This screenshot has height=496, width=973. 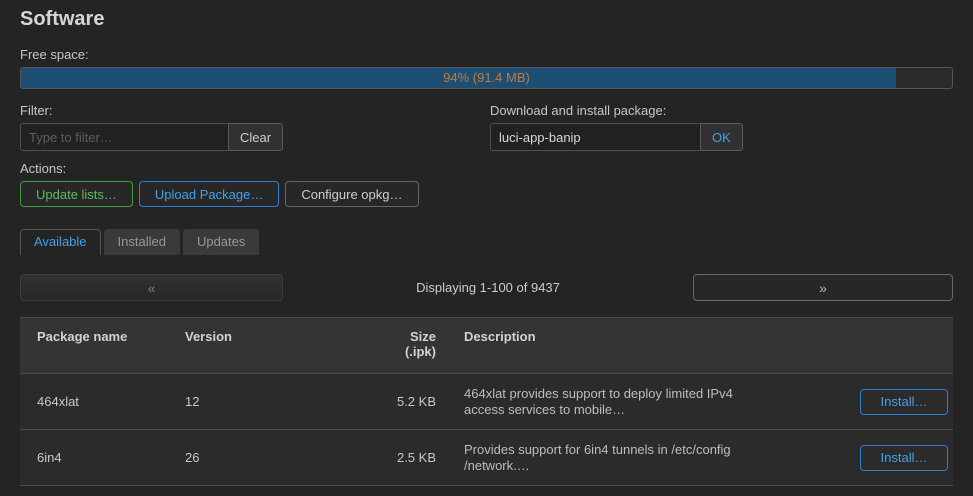 I want to click on package-size: 2.5 KB, so click(x=416, y=457).